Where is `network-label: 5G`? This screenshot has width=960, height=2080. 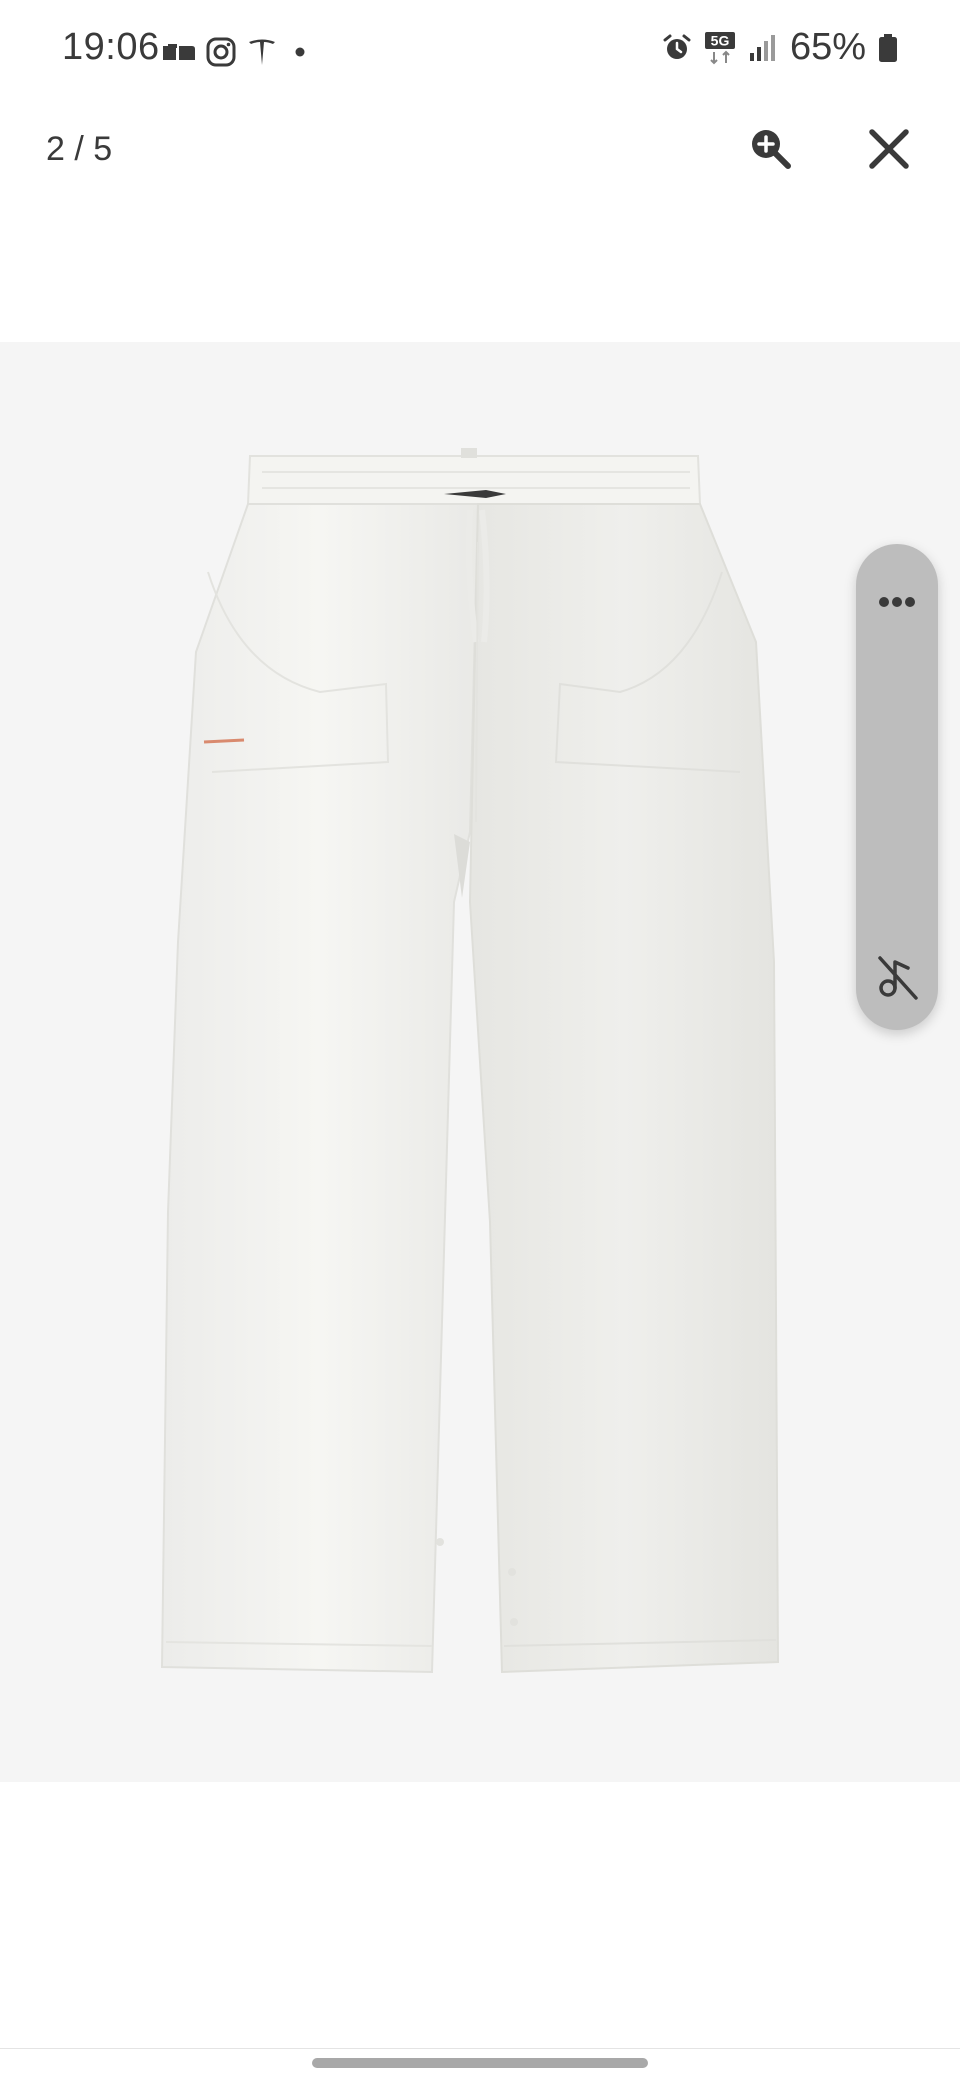
network-label: 5G is located at coordinates (720, 40).